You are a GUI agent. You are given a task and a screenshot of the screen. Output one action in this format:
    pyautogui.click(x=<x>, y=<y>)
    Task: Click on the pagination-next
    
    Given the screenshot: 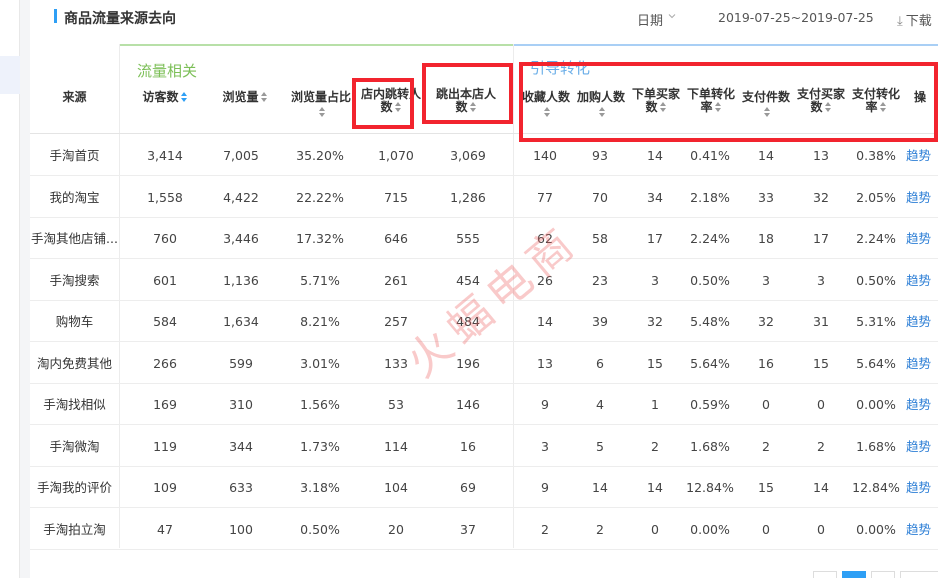 What is the action you would take?
    pyautogui.click(x=919, y=574)
    